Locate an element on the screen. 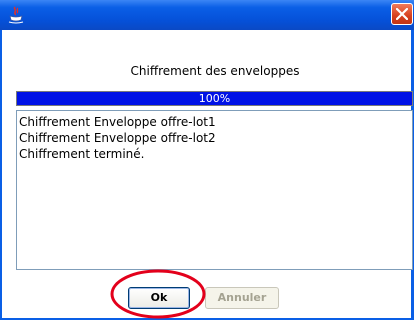 Image resolution: width=414 pixels, height=320 pixels. close-icon is located at coordinates (402, 14).